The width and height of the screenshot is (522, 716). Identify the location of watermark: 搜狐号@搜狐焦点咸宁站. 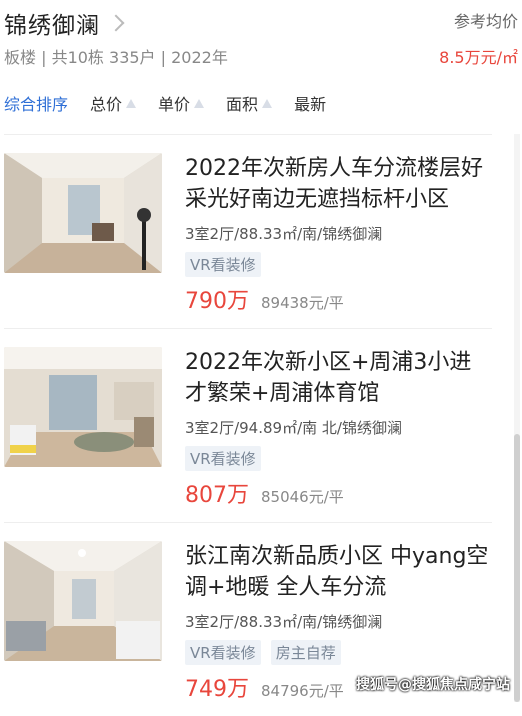
(433, 685).